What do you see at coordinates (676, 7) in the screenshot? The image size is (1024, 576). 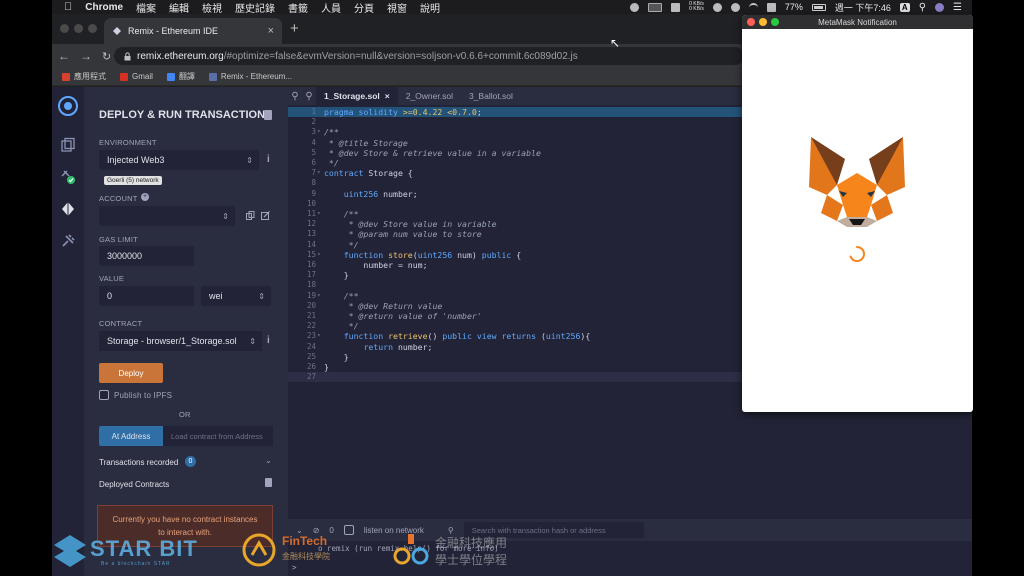 I see `dropbox-icon` at bounding box center [676, 7].